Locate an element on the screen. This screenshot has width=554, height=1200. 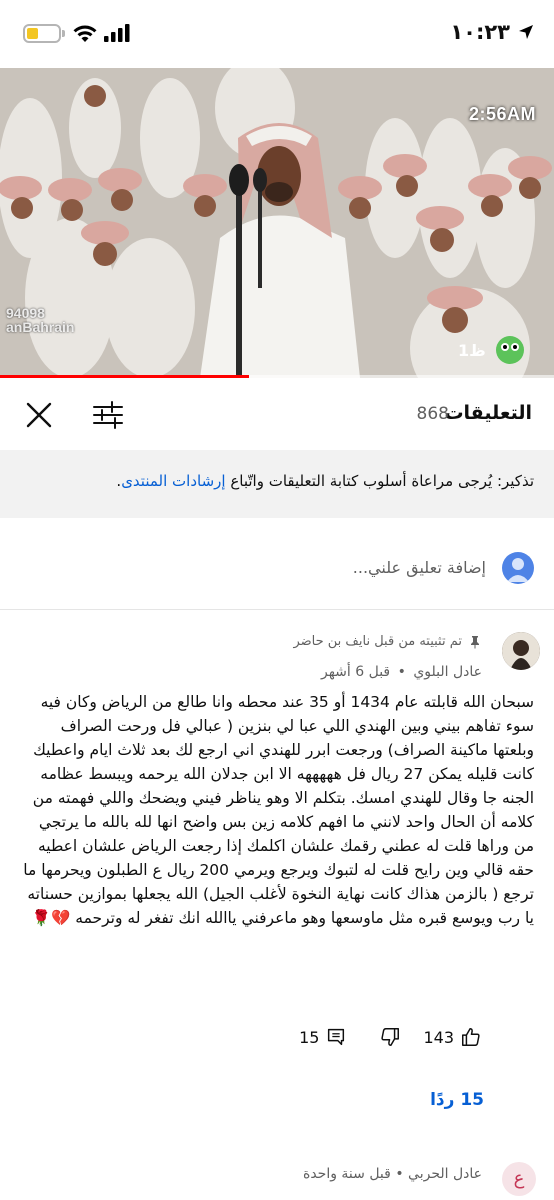
comment-time-2: قبل سنة واحدة is located at coordinates (346, 1174).